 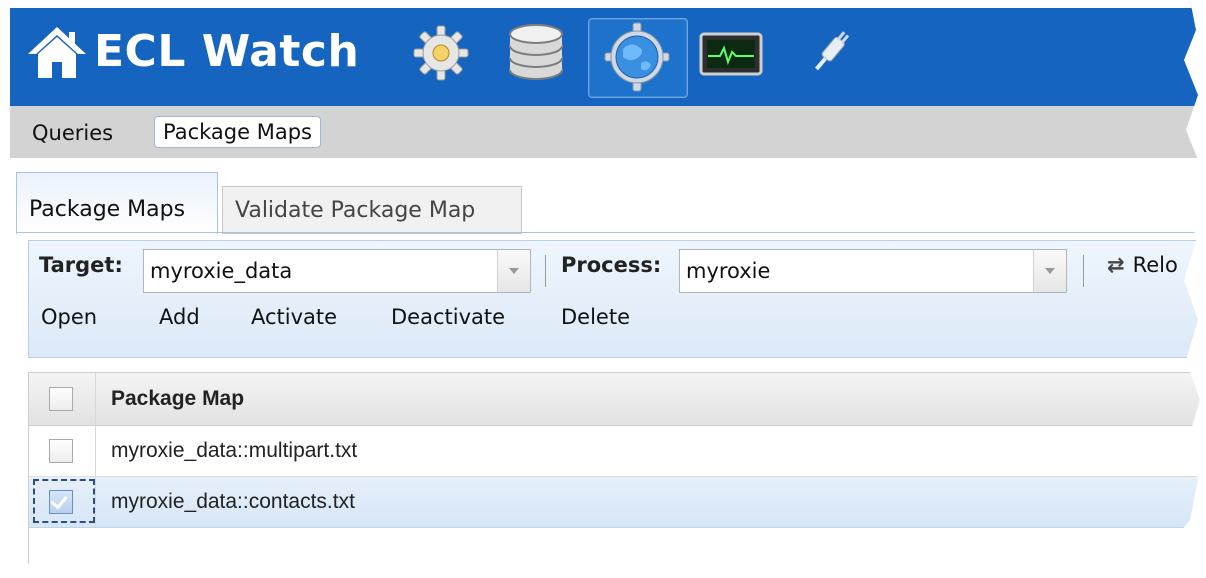 I want to click on table-row: myroxie_data::contacts.txt, so click(x=614, y=502).